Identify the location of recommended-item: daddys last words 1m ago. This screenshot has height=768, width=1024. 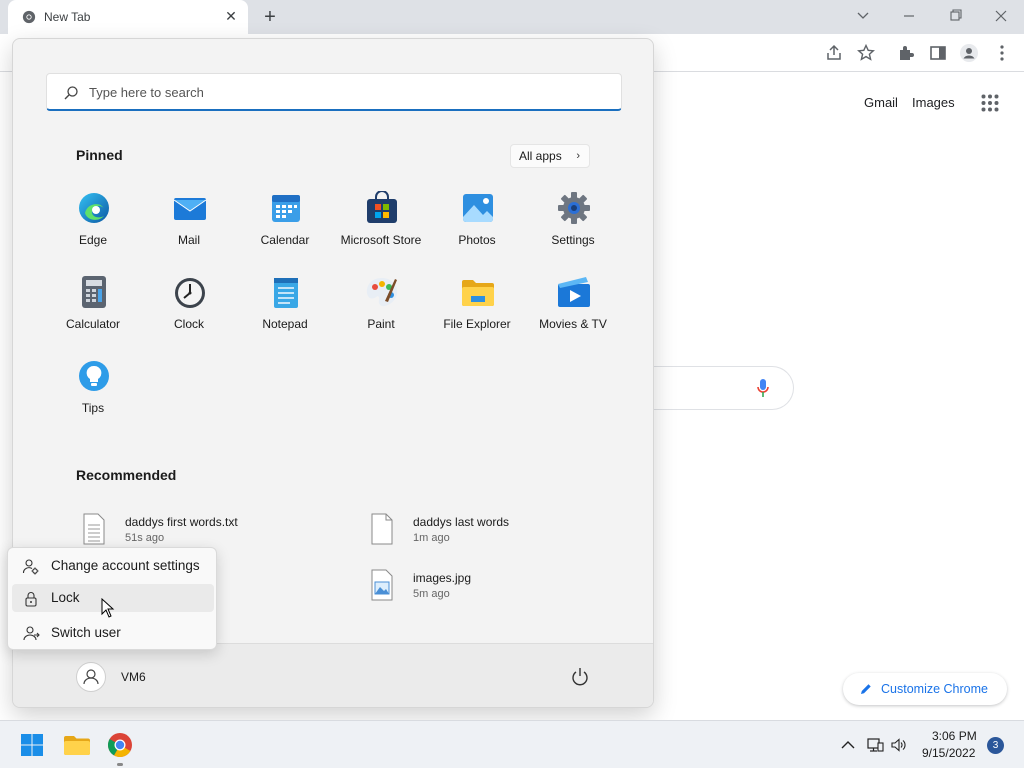
(494, 533).